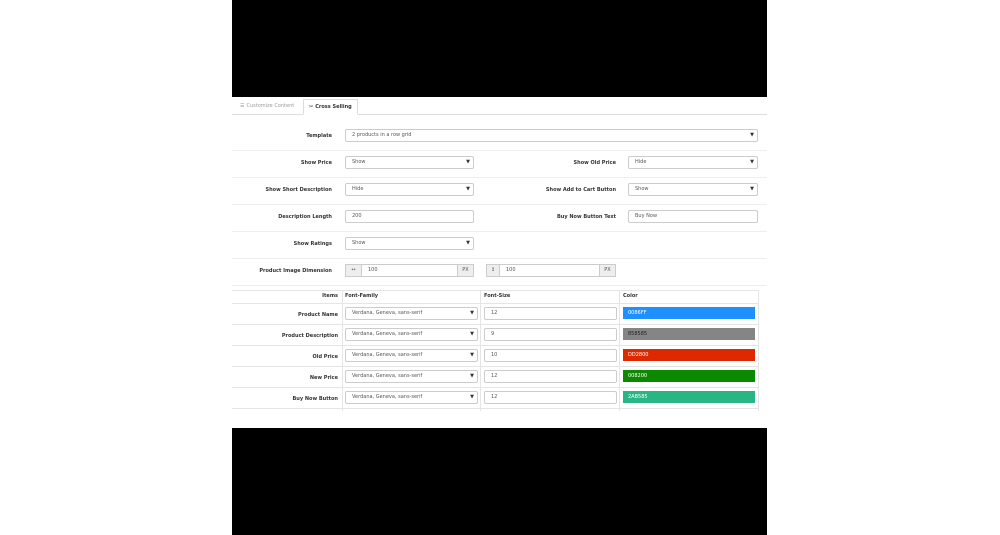 This screenshot has height=535, width=1000. Describe the element at coordinates (689, 355) in the screenshot. I see `color-picker-swatch: DD2800` at that location.